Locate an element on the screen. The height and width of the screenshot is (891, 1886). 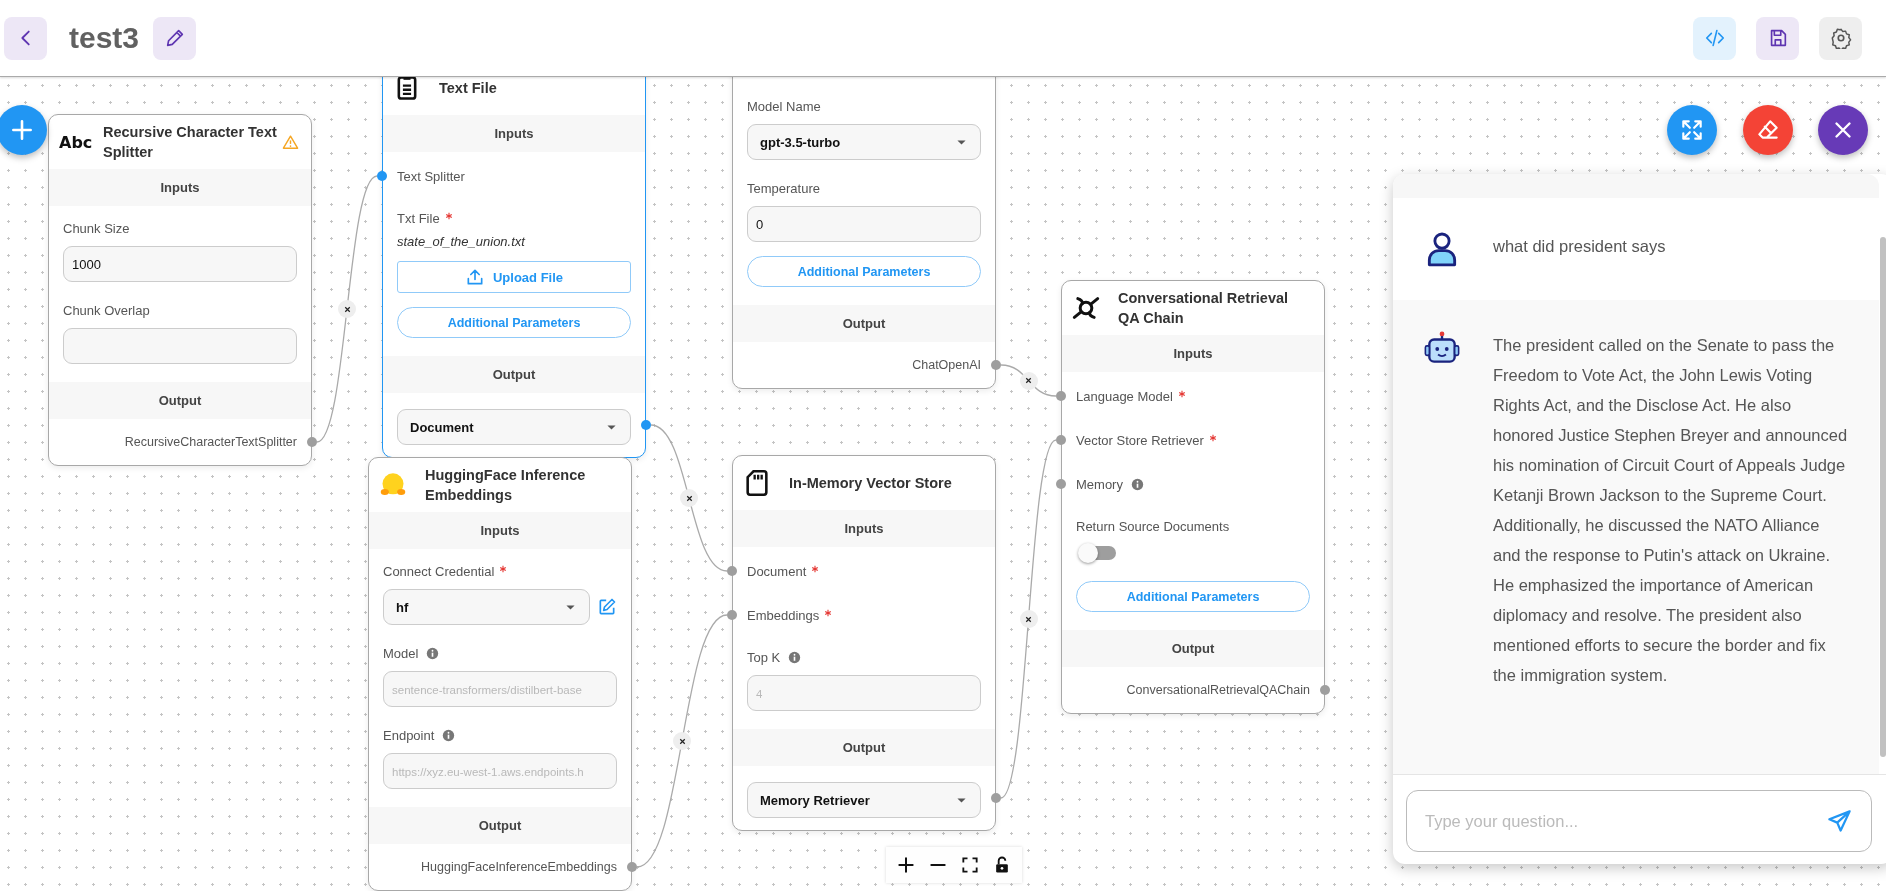
code-icon is located at coordinates (1714, 38).